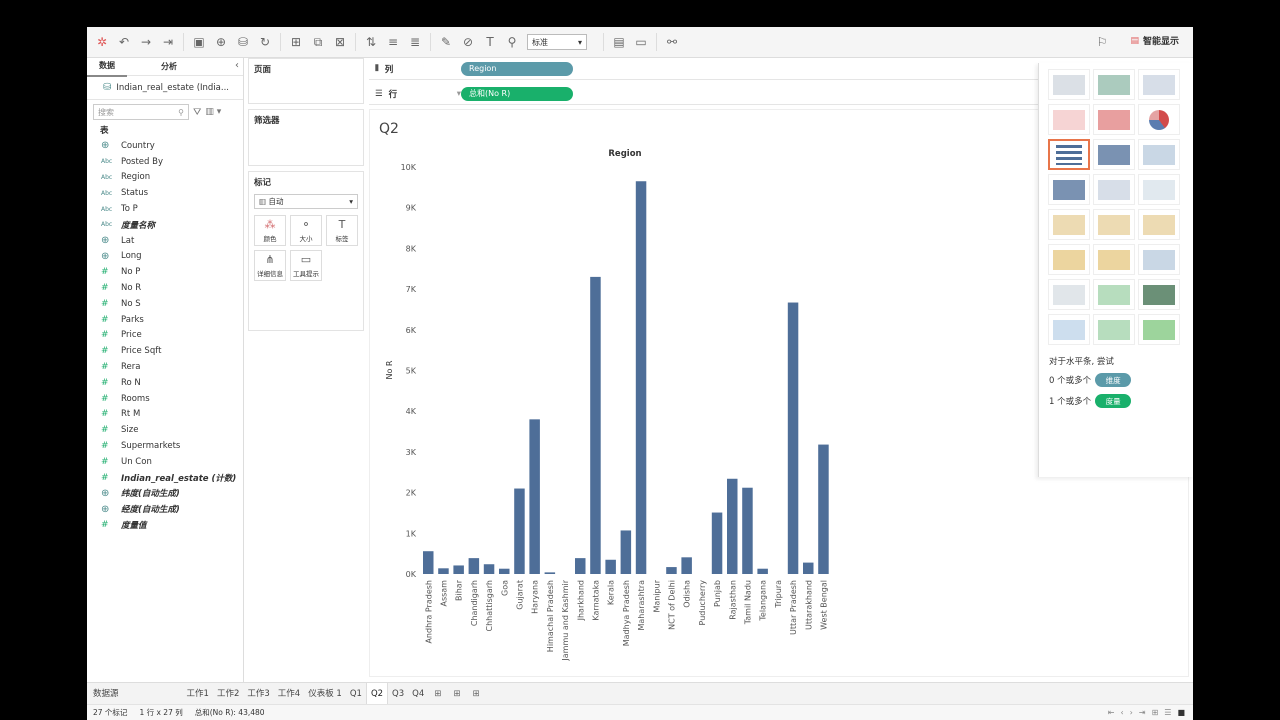  I want to click on show-me-button: ▤ 智能显示, so click(1154, 41).